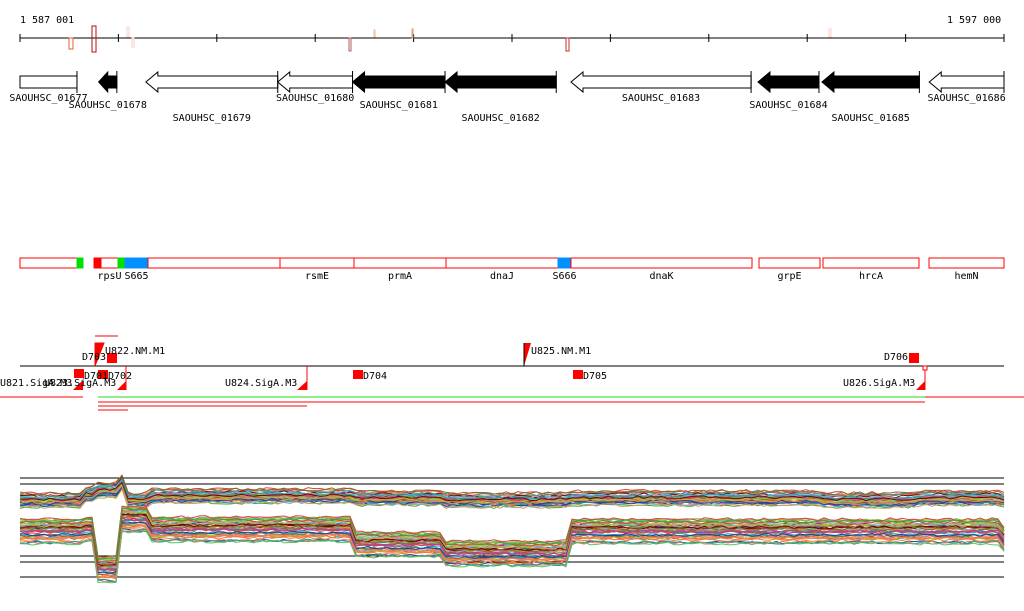 This screenshot has width=1024, height=611. I want to click on gene-saouhsc_01680: SAOUHSC_01680, so click(315, 87).